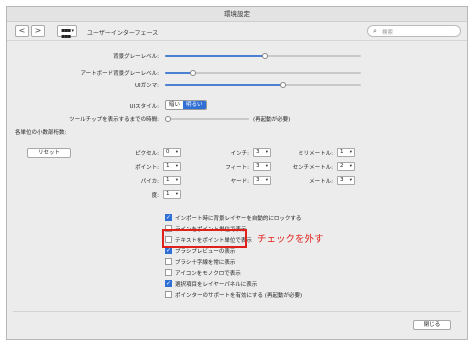  I want to click on option-label-lock-bg: インポート時に背景レイヤーを自動的にロックする, so click(238, 219).